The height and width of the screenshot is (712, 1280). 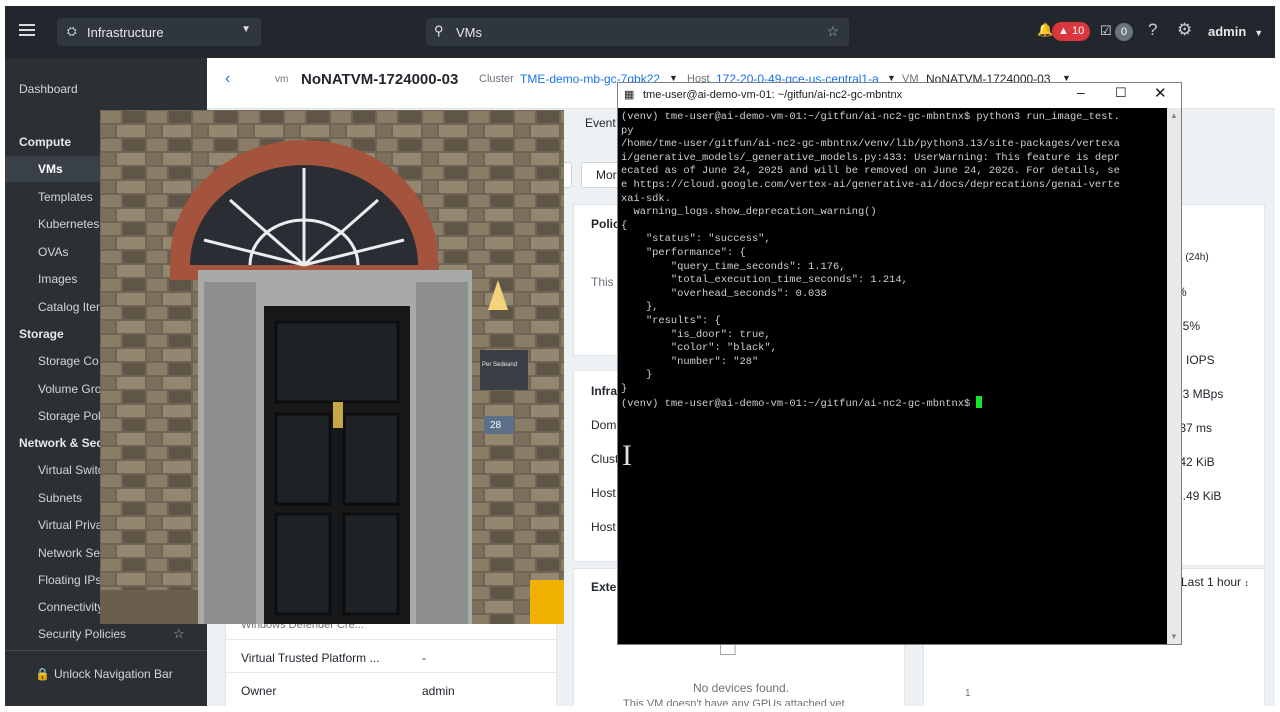 I want to click on metric-value: 5.49 KiB, so click(x=1199, y=496).